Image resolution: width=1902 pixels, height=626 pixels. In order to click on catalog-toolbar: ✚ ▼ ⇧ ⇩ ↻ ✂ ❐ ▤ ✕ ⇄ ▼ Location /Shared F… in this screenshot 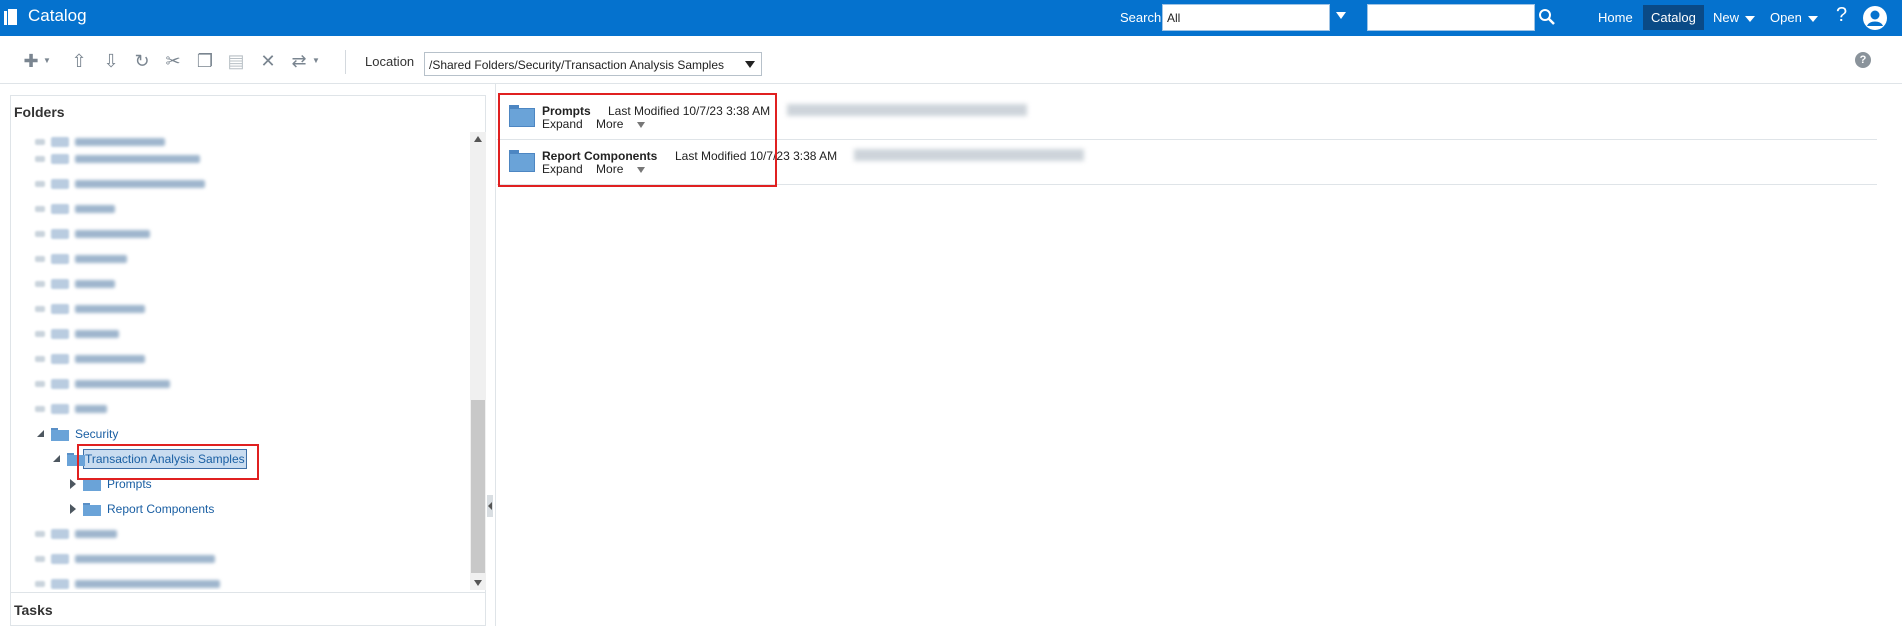, I will do `click(951, 64)`.